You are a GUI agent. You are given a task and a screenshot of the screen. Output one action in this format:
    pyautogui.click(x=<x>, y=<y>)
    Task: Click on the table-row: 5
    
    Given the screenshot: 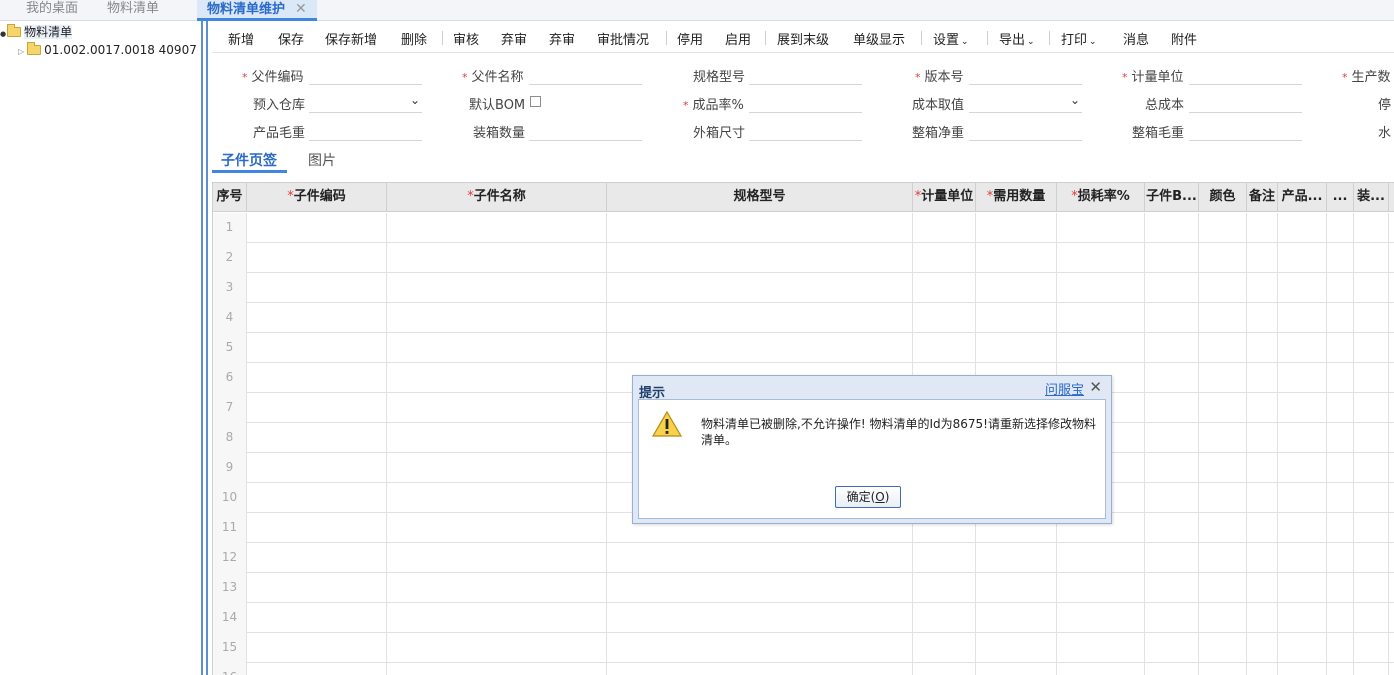 What is the action you would take?
    pyautogui.click(x=803, y=348)
    